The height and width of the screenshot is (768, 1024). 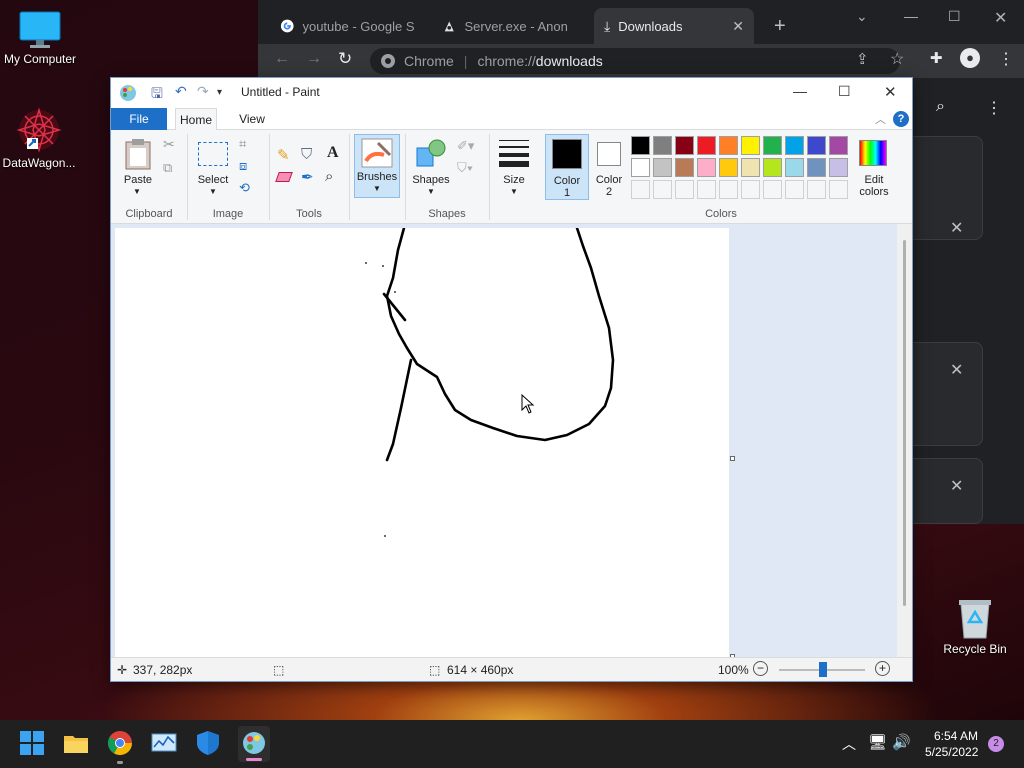 What do you see at coordinates (951, 752) in the screenshot?
I see `clock-date: 5/25/2022` at bounding box center [951, 752].